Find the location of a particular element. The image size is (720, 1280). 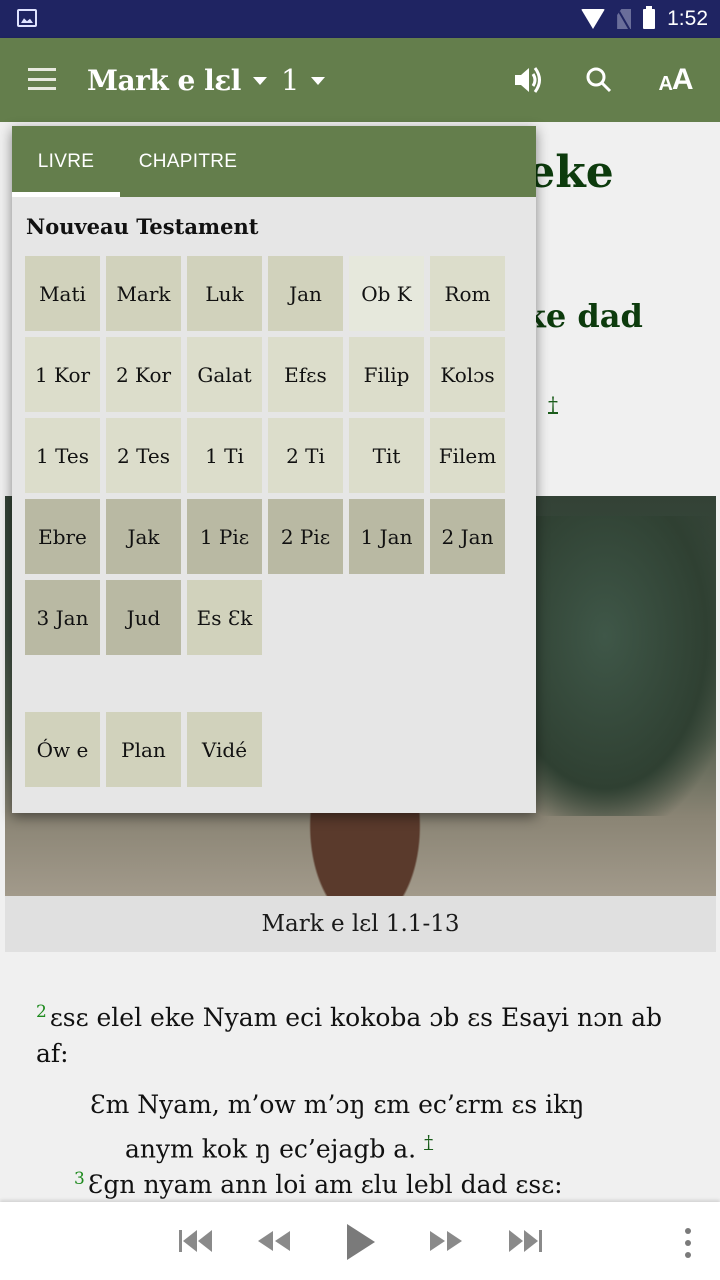

skip-previous-button is located at coordinates (196, 1241).